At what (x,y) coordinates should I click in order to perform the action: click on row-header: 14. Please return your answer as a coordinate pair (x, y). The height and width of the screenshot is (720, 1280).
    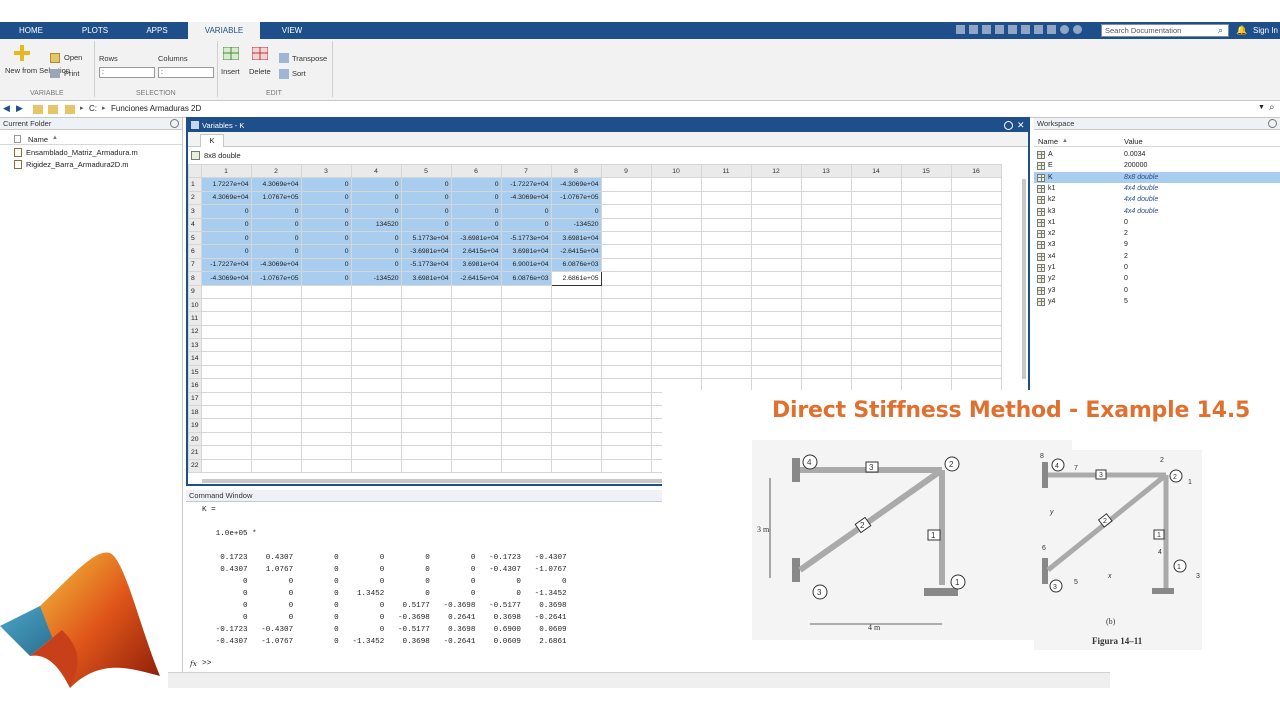
    Looking at the image, I should click on (195, 358).